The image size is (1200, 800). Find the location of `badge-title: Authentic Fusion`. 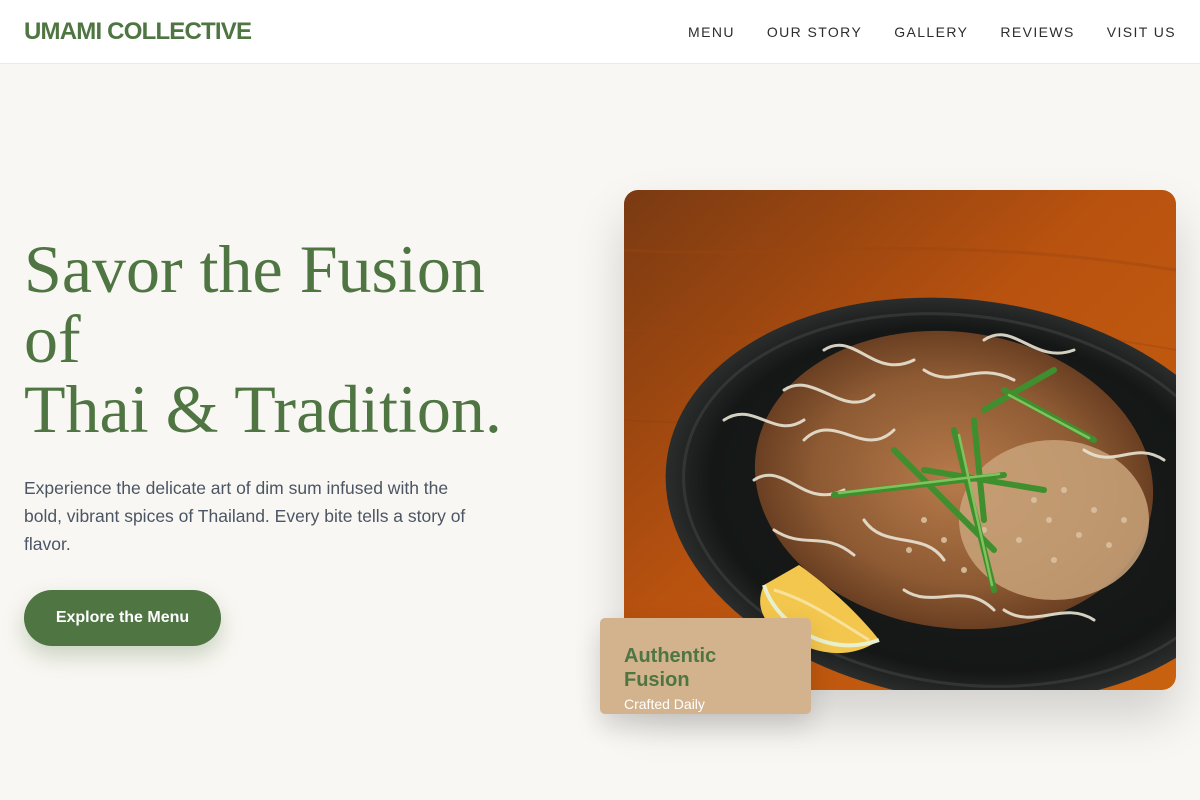

badge-title: Authentic Fusion is located at coordinates (670, 668).